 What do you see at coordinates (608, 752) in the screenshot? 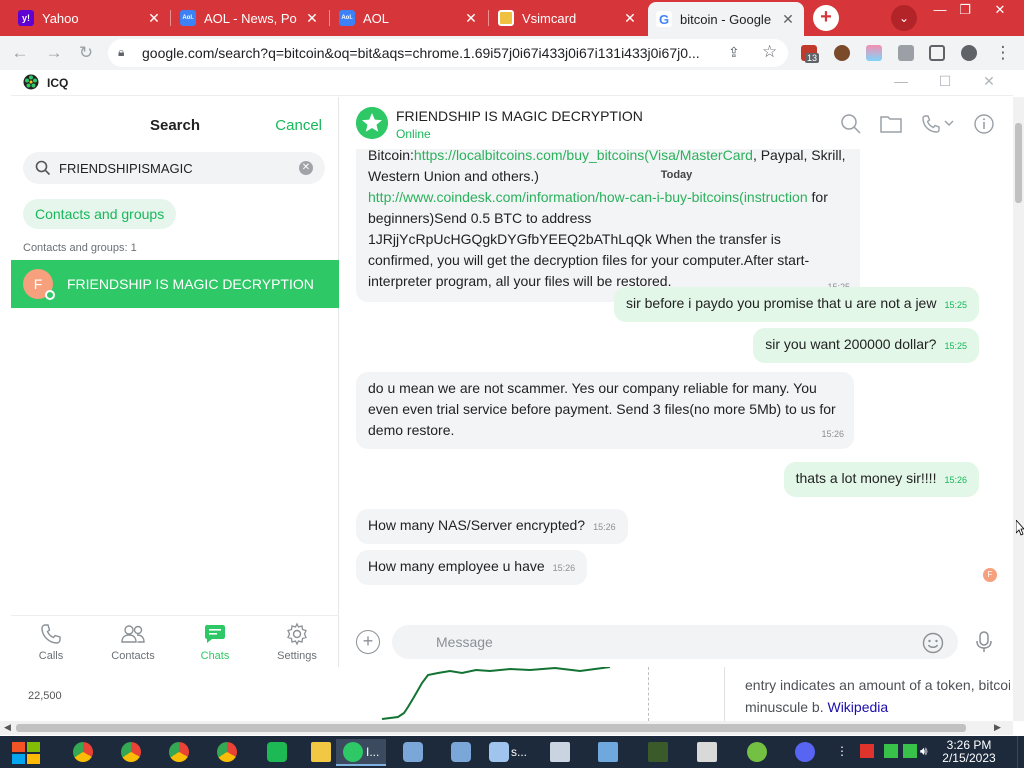
I see `window-app-icon` at bounding box center [608, 752].